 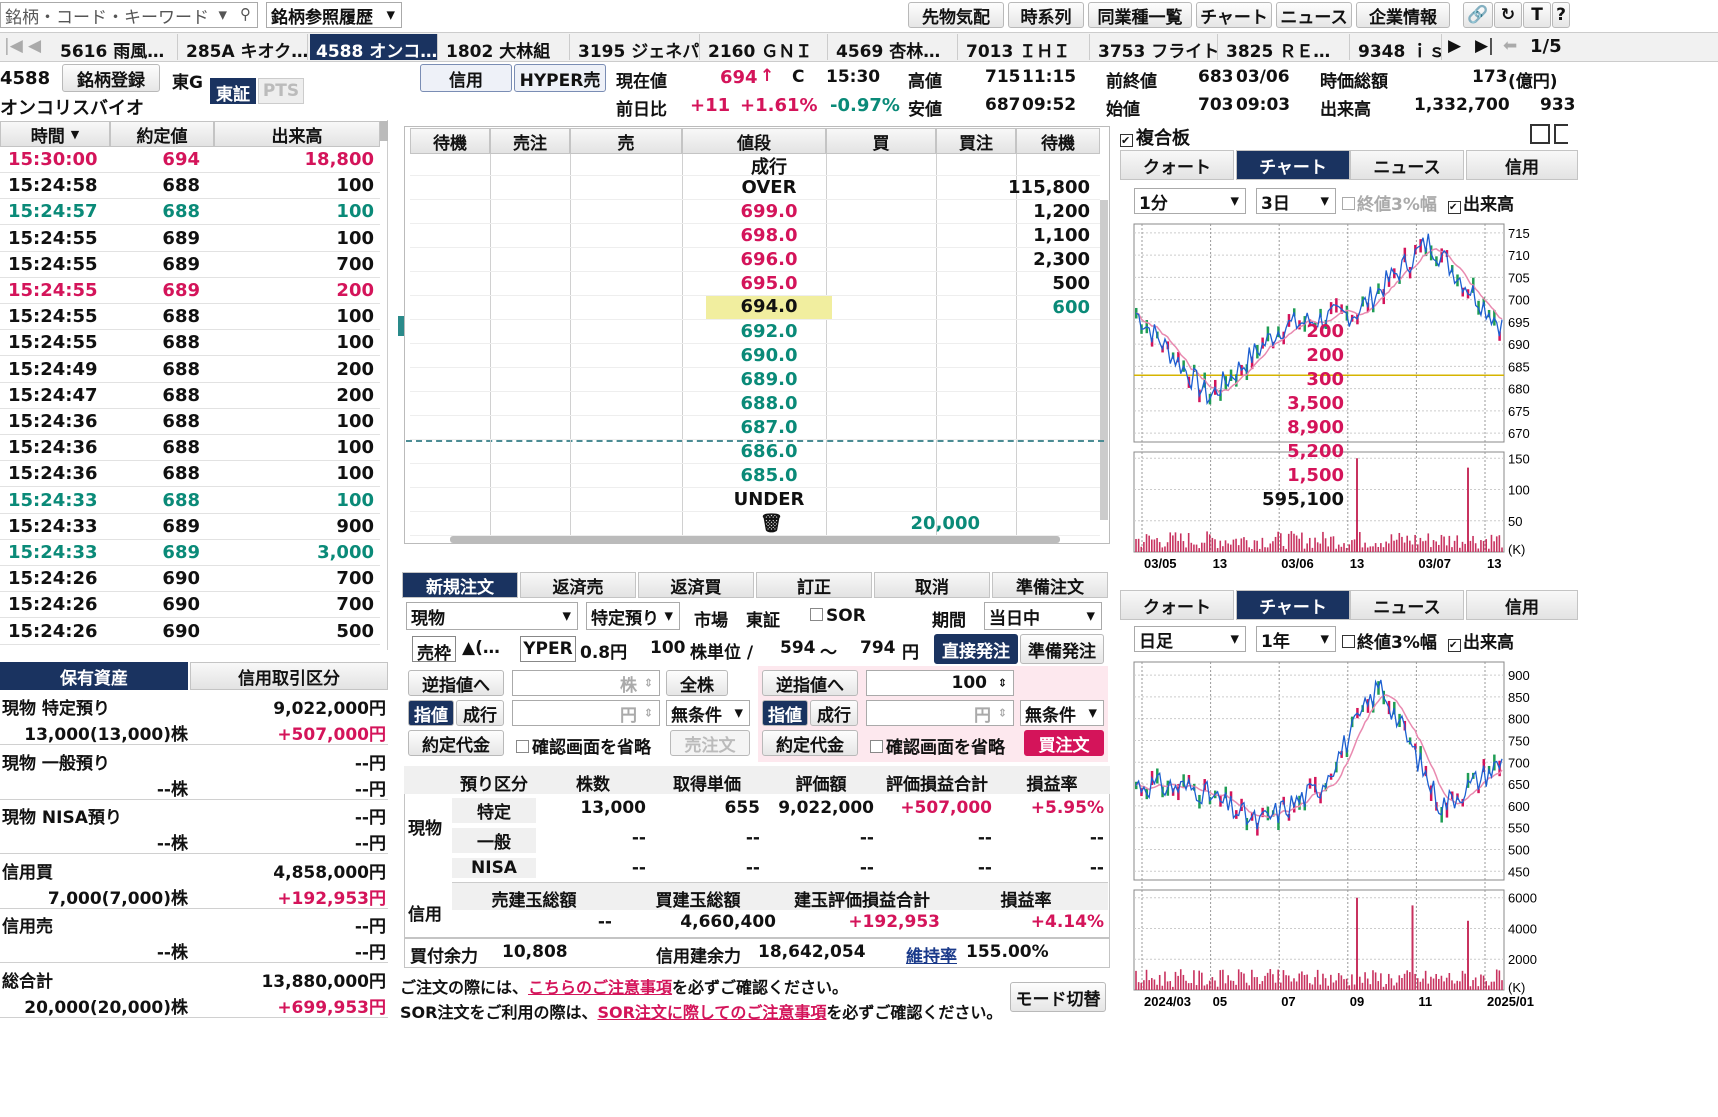 What do you see at coordinates (431, 713) in the screenshot?
I see `sell-limit-button: 指値` at bounding box center [431, 713].